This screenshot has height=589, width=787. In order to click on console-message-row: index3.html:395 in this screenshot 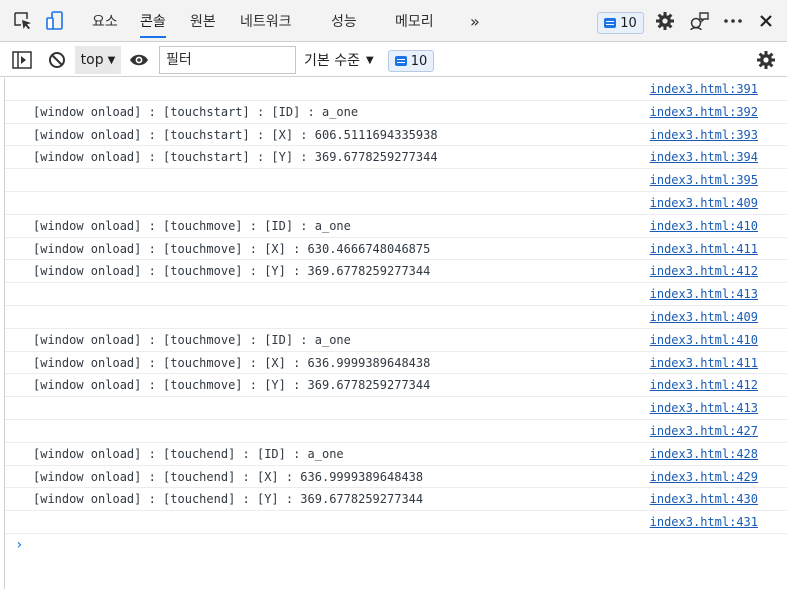, I will do `click(396, 180)`.